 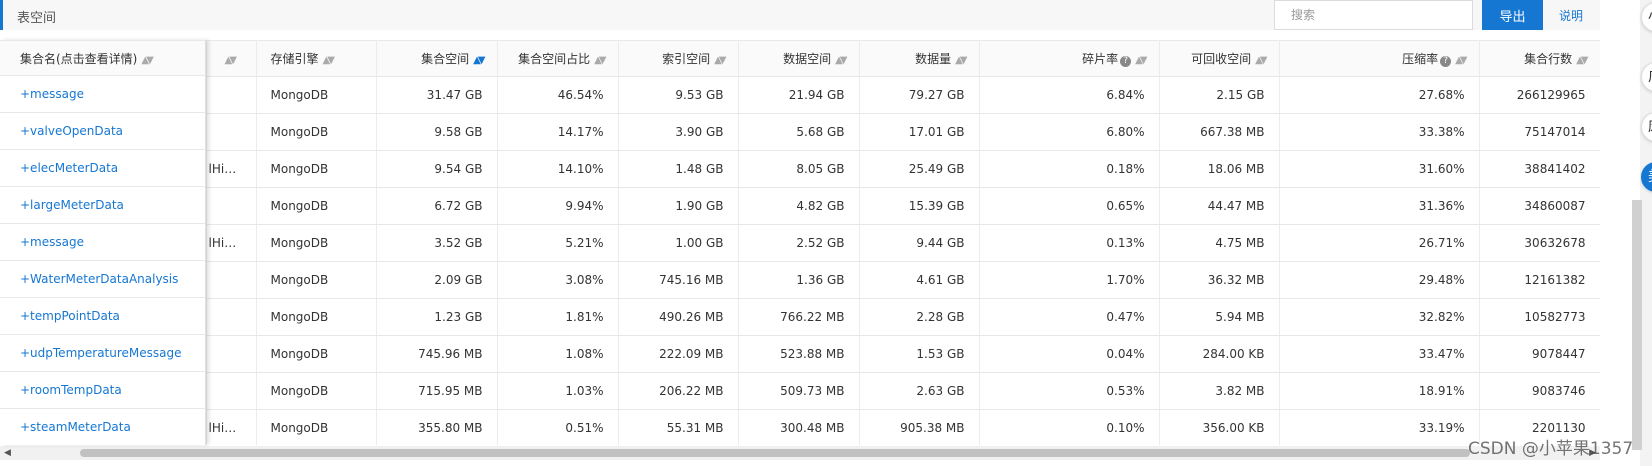 What do you see at coordinates (1069, 95) in the screenshot?
I see `cell-frag-rate: 6.84%` at bounding box center [1069, 95].